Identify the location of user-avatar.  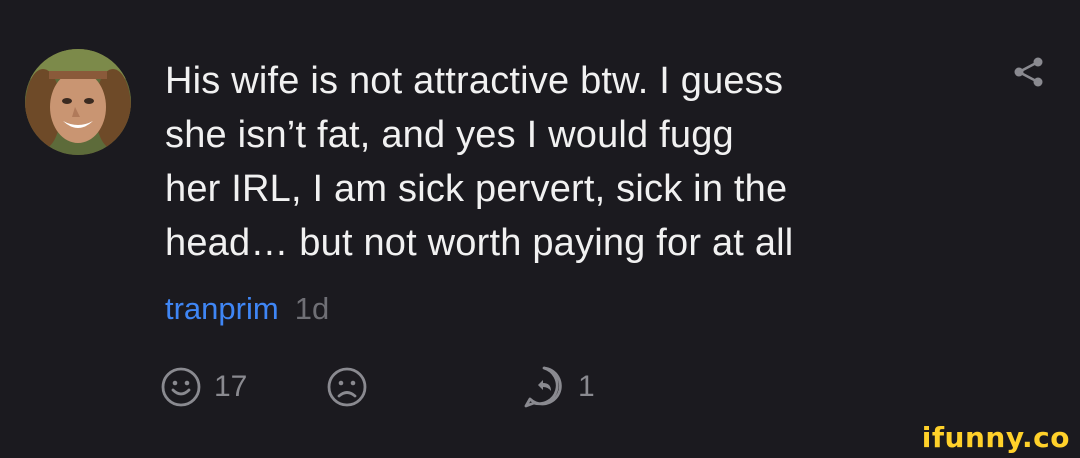
(78, 102).